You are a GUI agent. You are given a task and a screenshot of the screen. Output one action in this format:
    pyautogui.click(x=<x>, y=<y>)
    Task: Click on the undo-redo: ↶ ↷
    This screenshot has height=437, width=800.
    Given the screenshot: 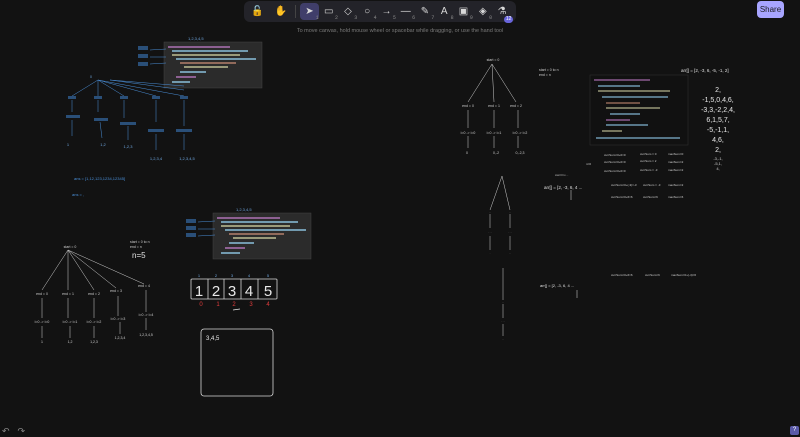 What is the action you would take?
    pyautogui.click(x=13, y=431)
    